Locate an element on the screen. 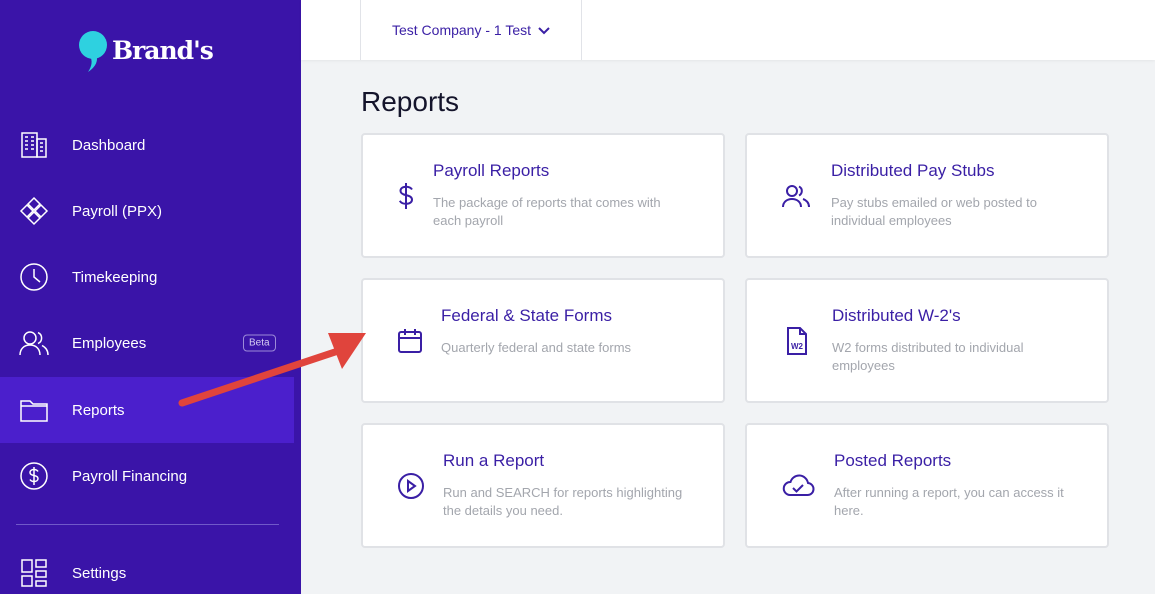  card-title: Posted Reports is located at coordinates (893, 460).